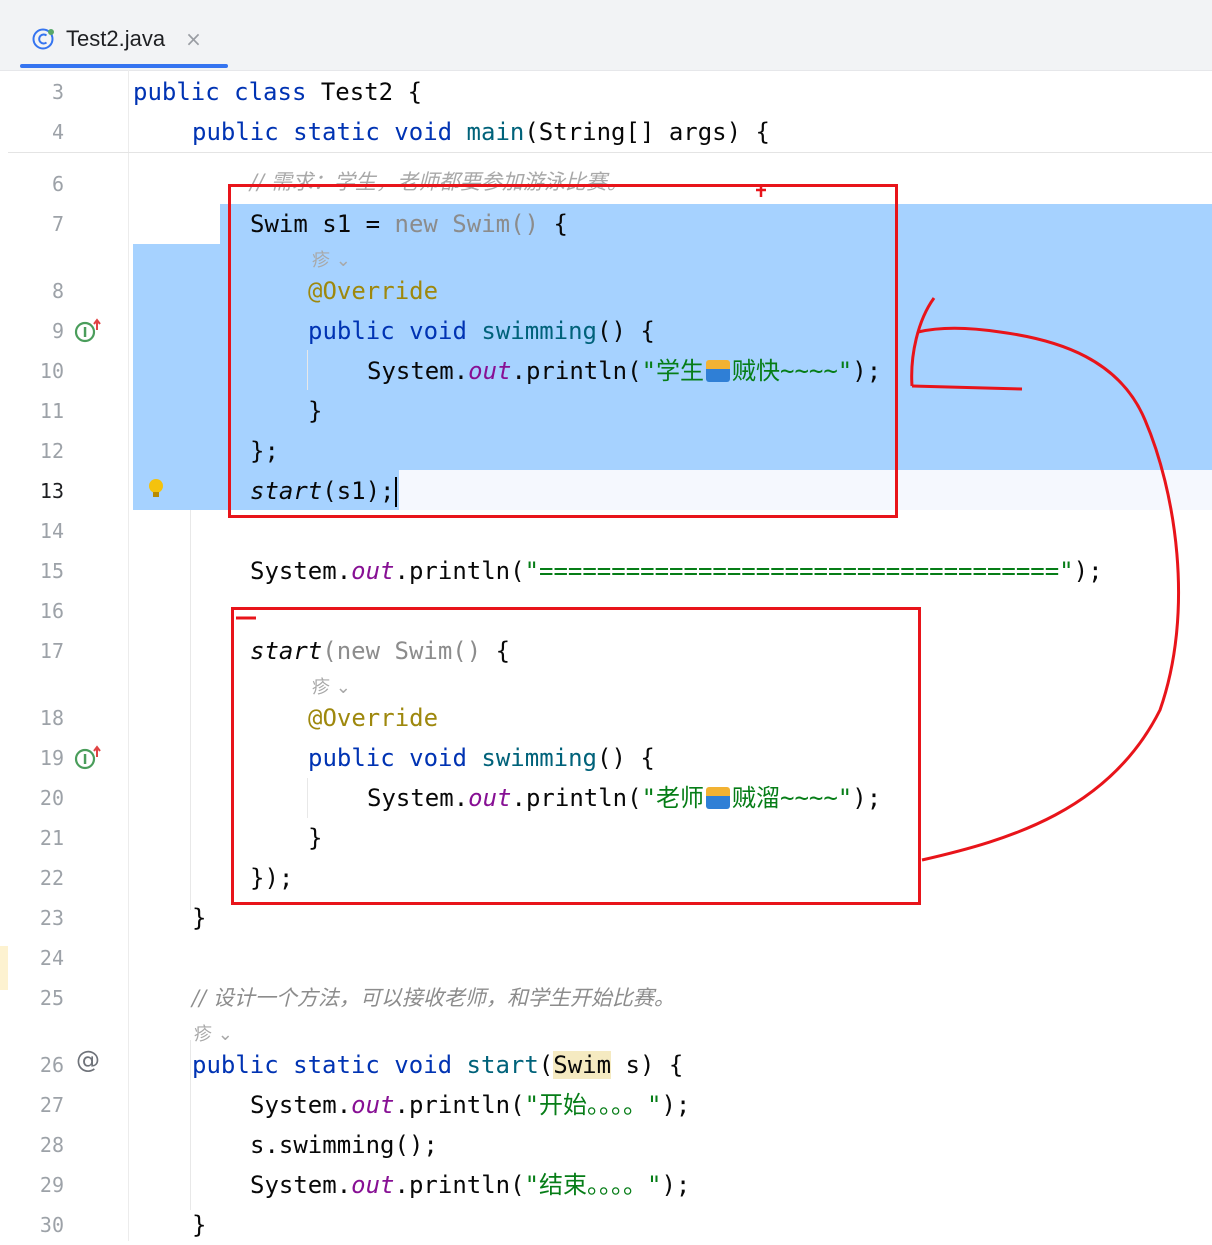 The width and height of the screenshot is (1212, 1245). Describe the element at coordinates (116, 38) in the screenshot. I see `tab-title: Test2.java` at that location.